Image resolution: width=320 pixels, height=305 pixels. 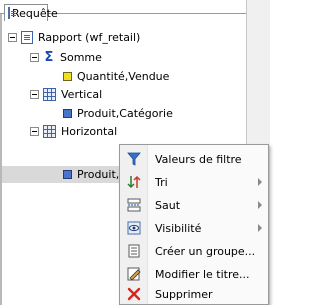 What do you see at coordinates (49, 57) in the screenshot?
I see `sigma-icon: Σ` at bounding box center [49, 57].